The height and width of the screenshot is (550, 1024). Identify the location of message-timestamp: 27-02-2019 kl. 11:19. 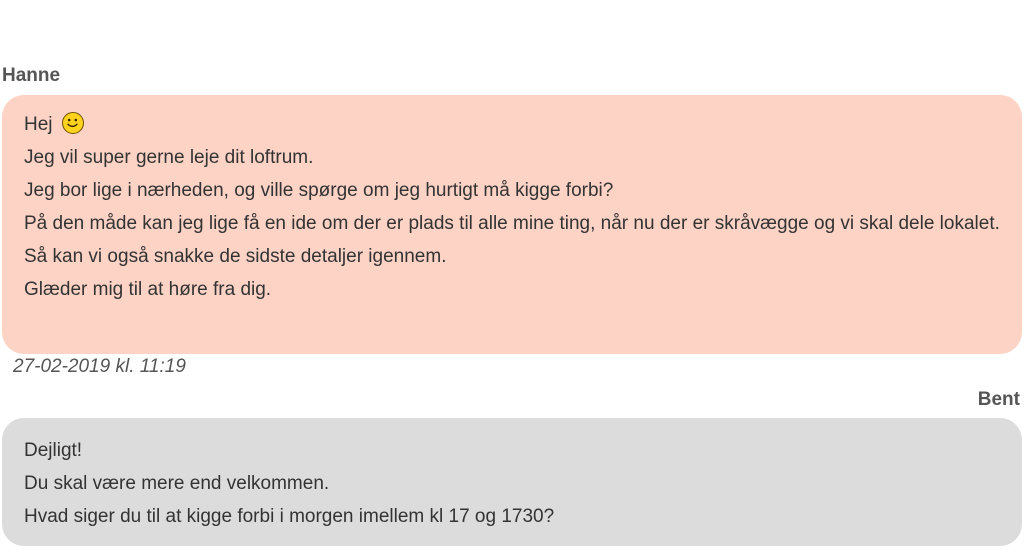
(99, 366).